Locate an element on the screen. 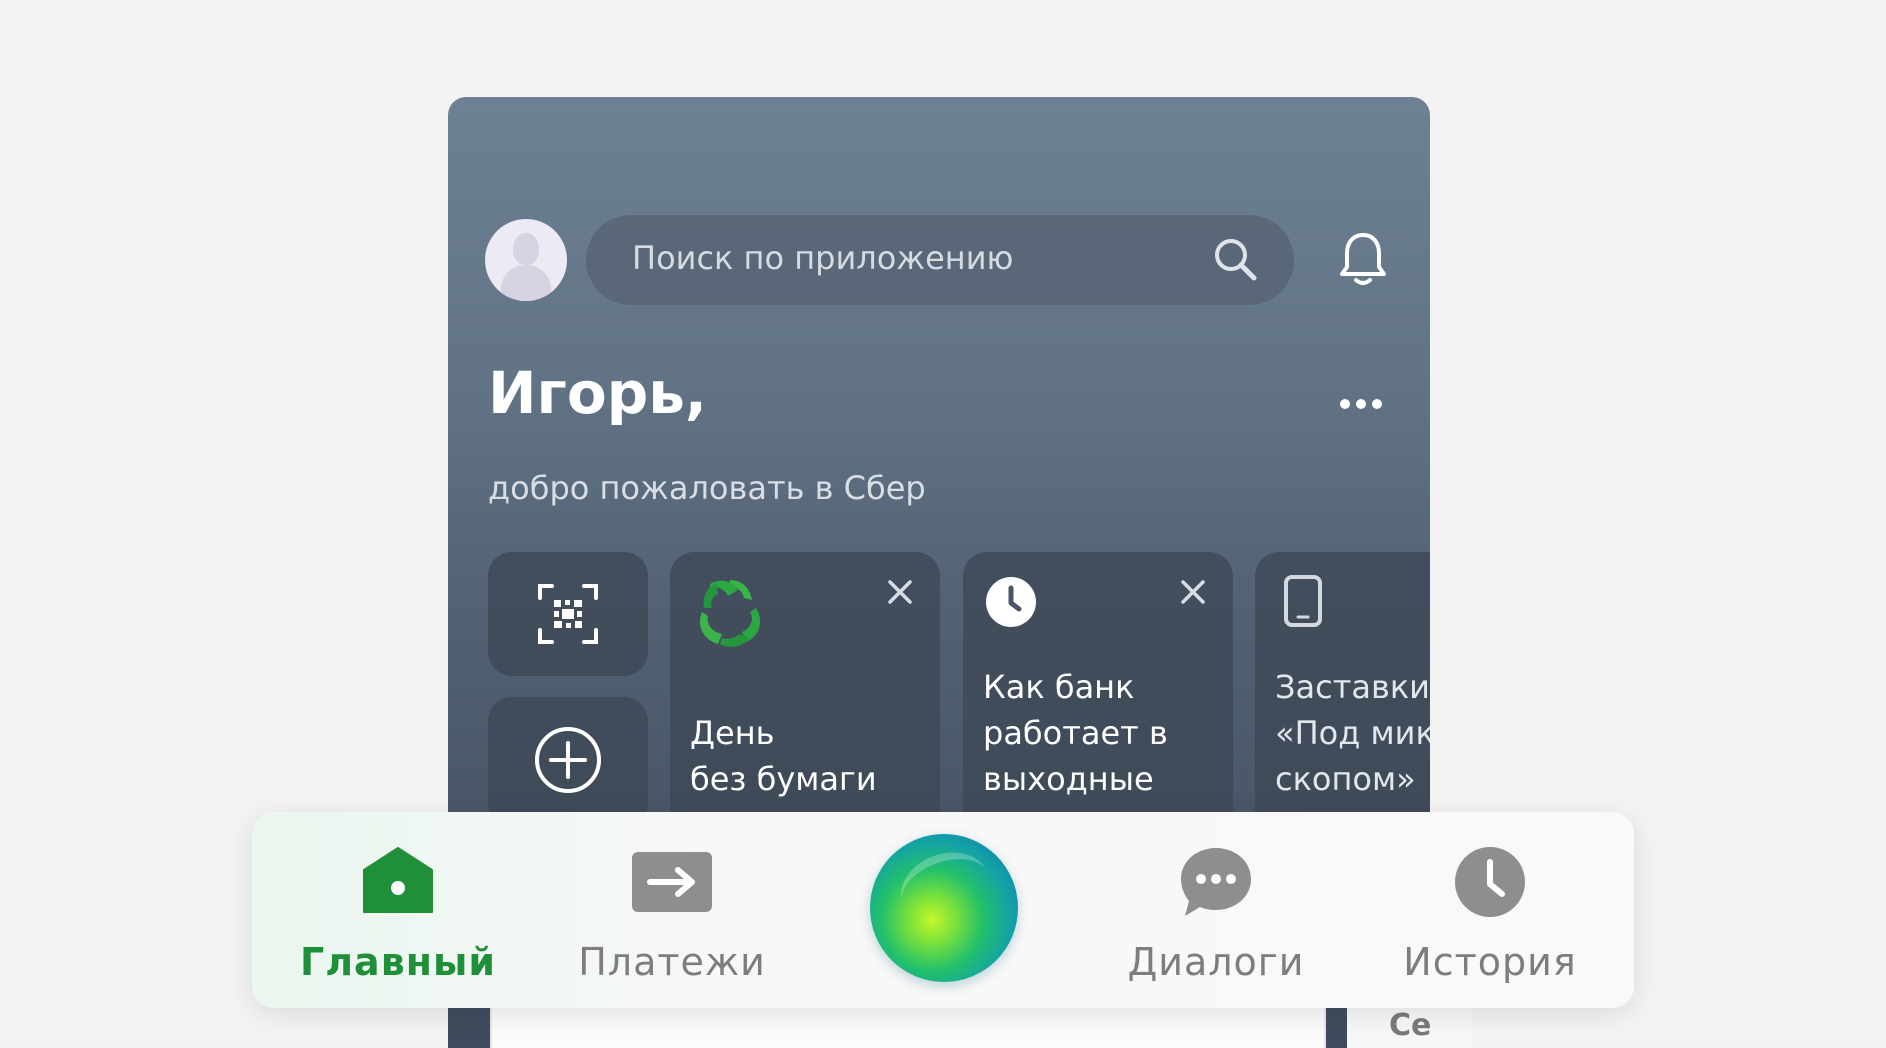  eco-recycle-icon is located at coordinates (730, 613).